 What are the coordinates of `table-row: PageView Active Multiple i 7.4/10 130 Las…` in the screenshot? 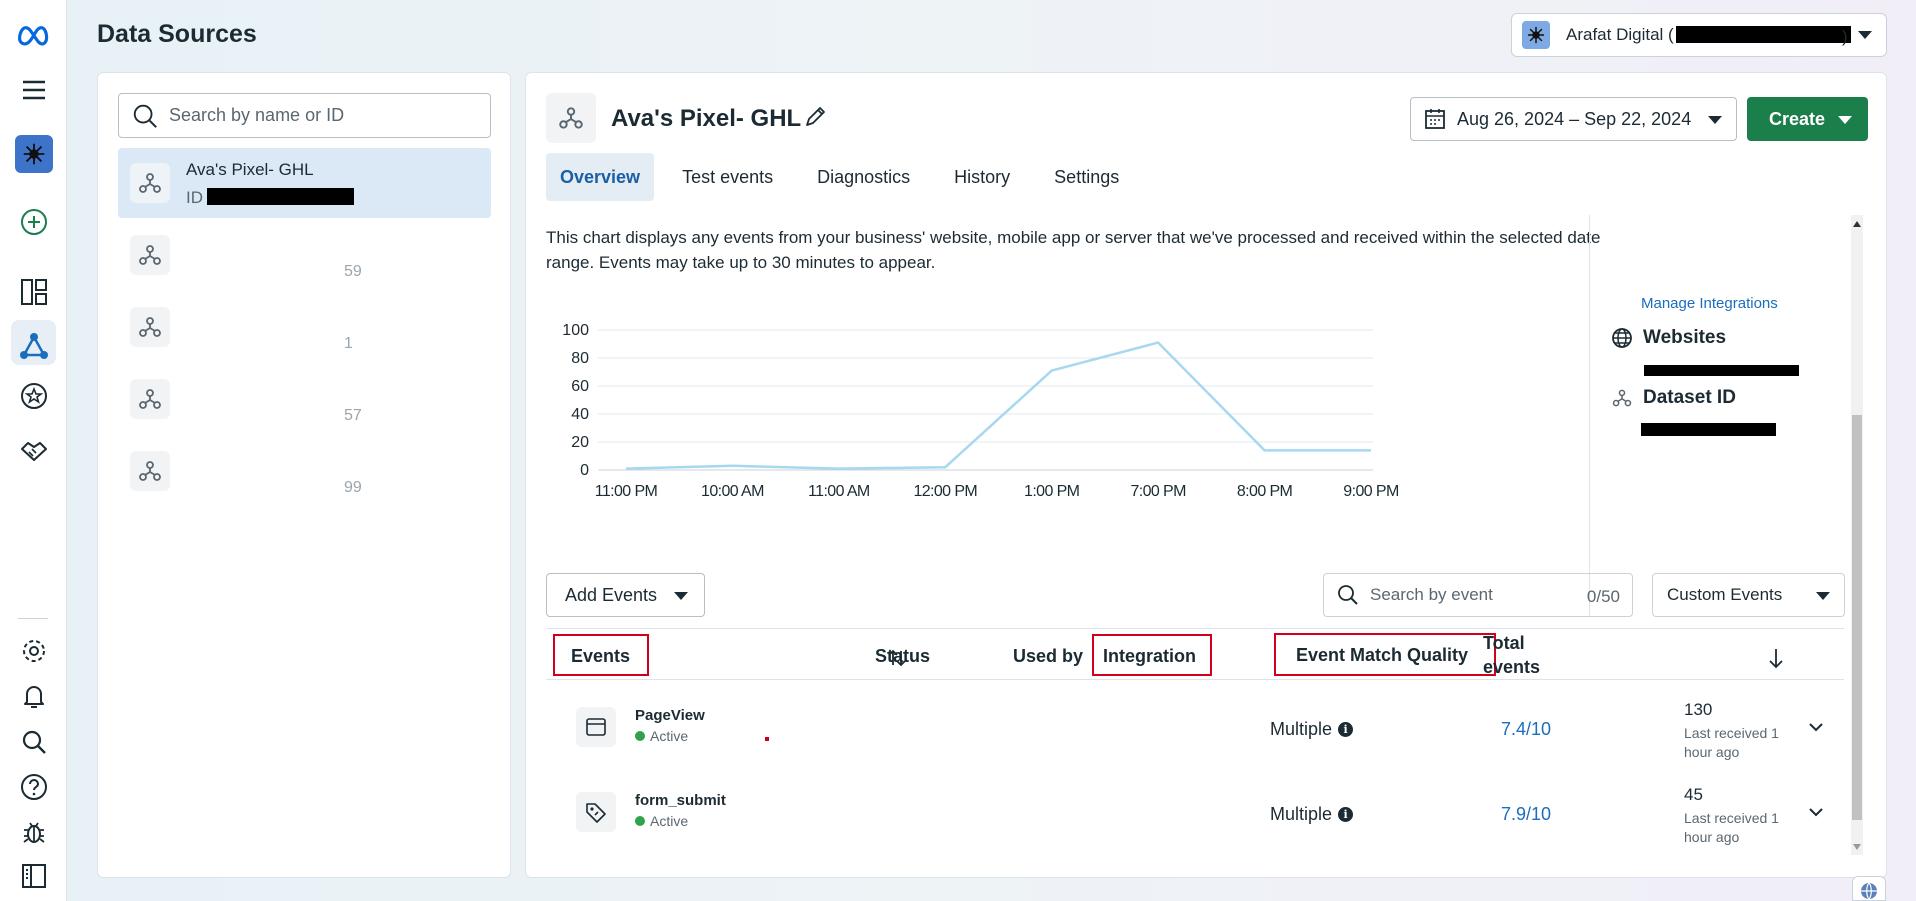 It's located at (1195, 729).